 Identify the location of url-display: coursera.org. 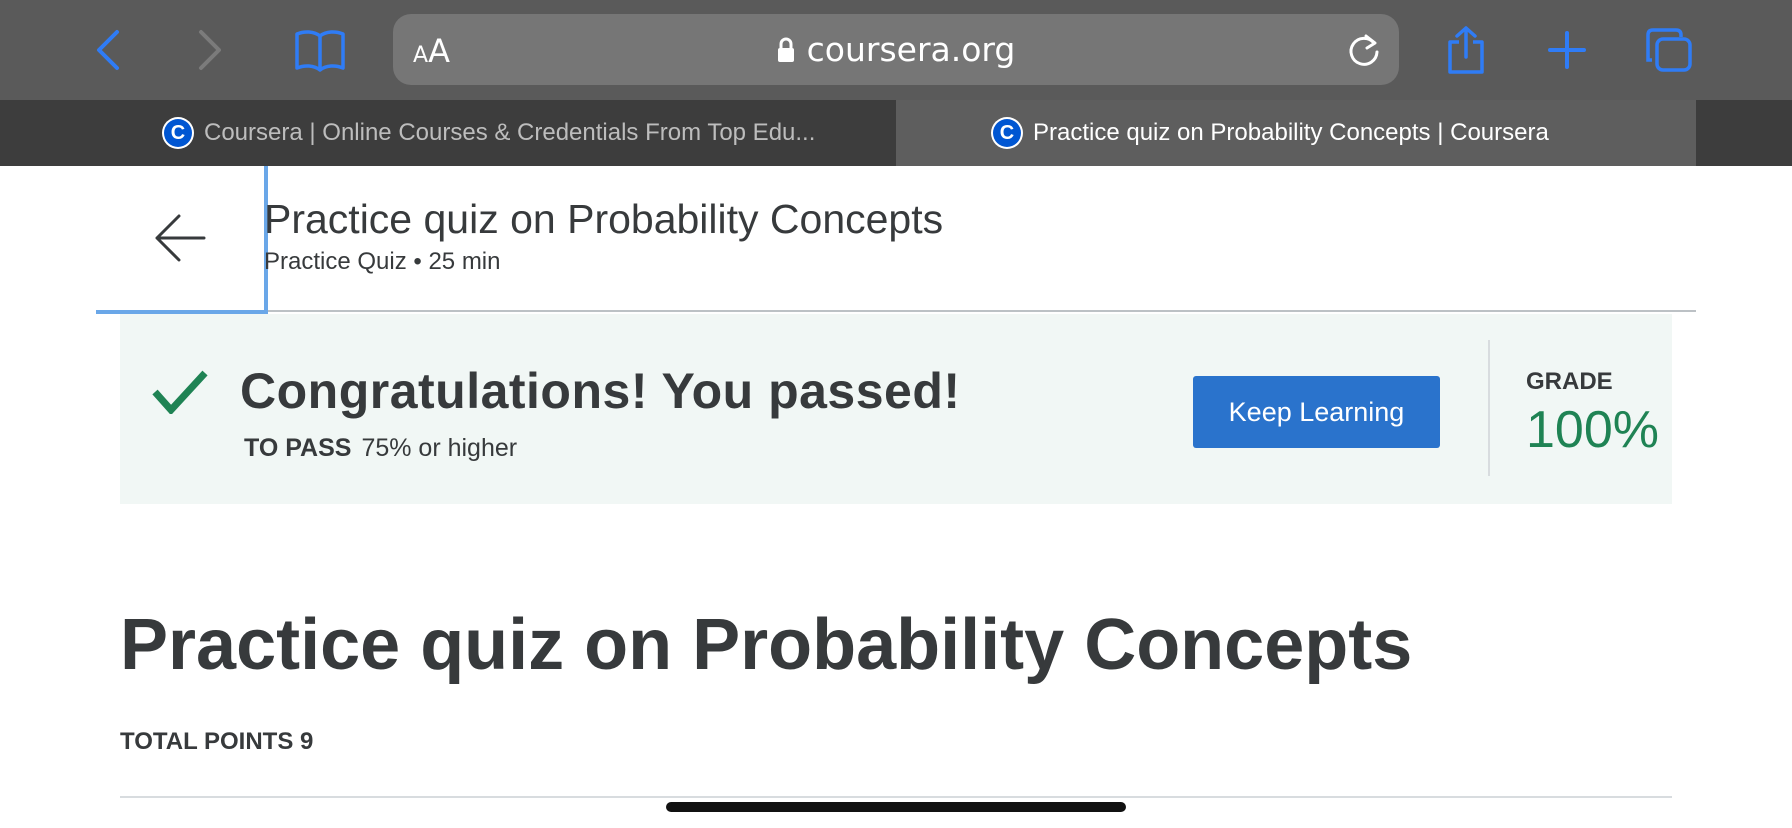
(896, 49).